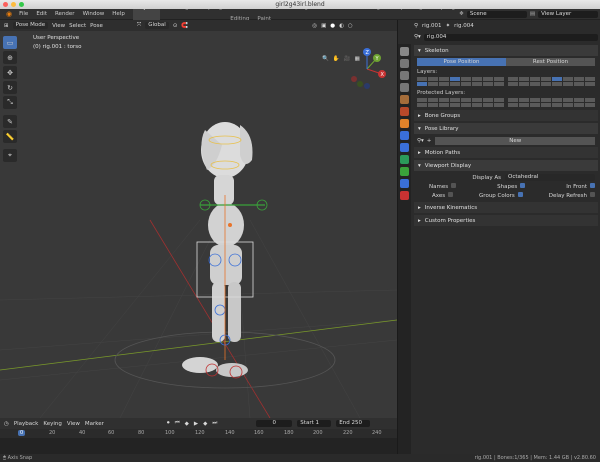 Image resolution: width=600 pixels, height=462 pixels. What do you see at coordinates (550, 62) in the screenshot?
I see `rest-position-button: Rest Position` at bounding box center [550, 62].